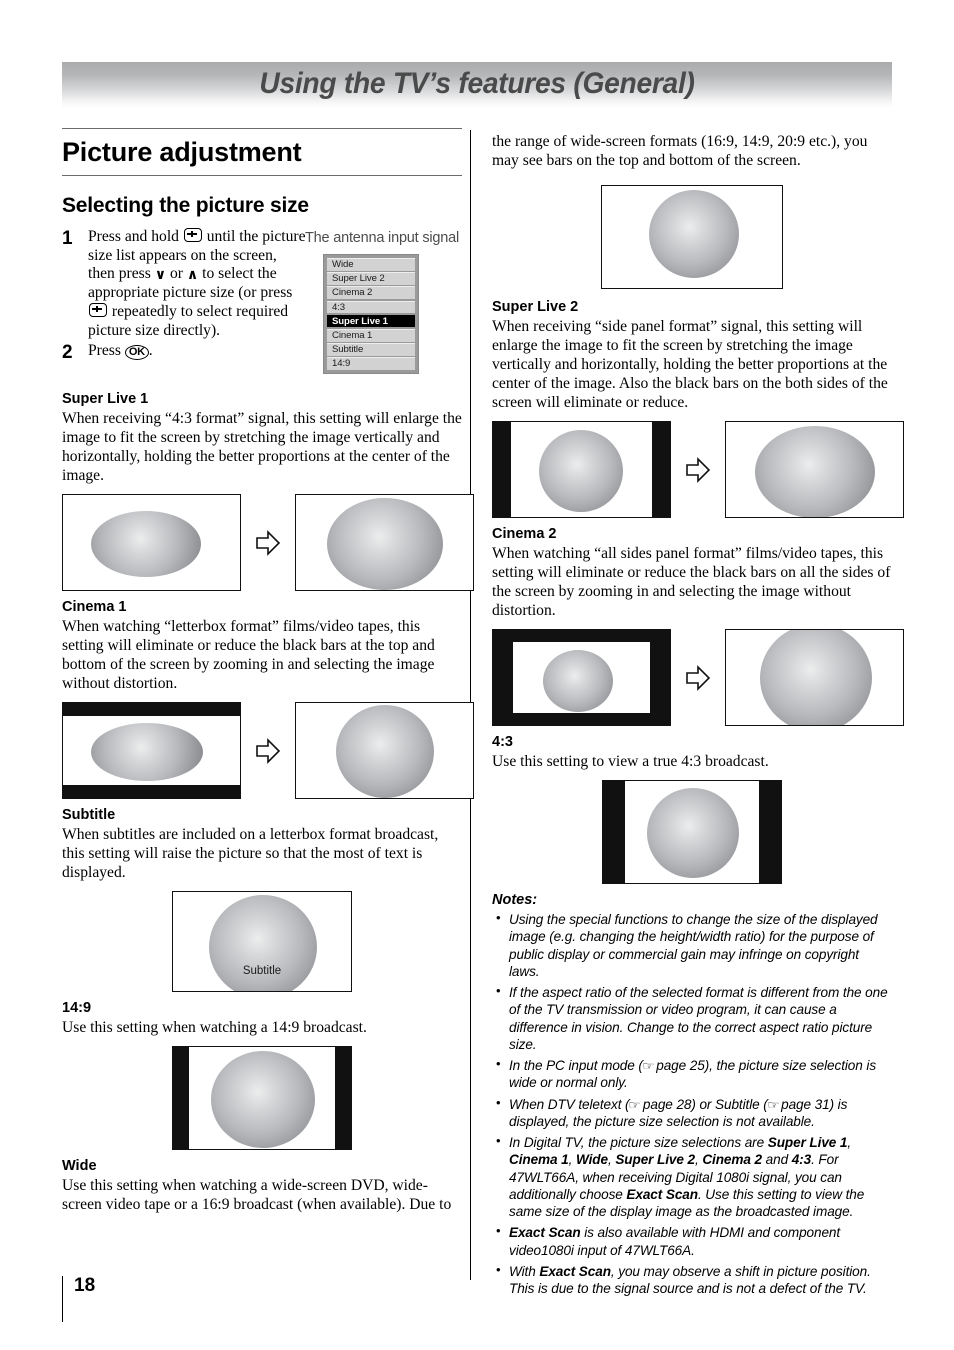 This screenshot has height=1350, width=954. I want to click on subsection-title: Selecting the picture size, so click(185, 205).